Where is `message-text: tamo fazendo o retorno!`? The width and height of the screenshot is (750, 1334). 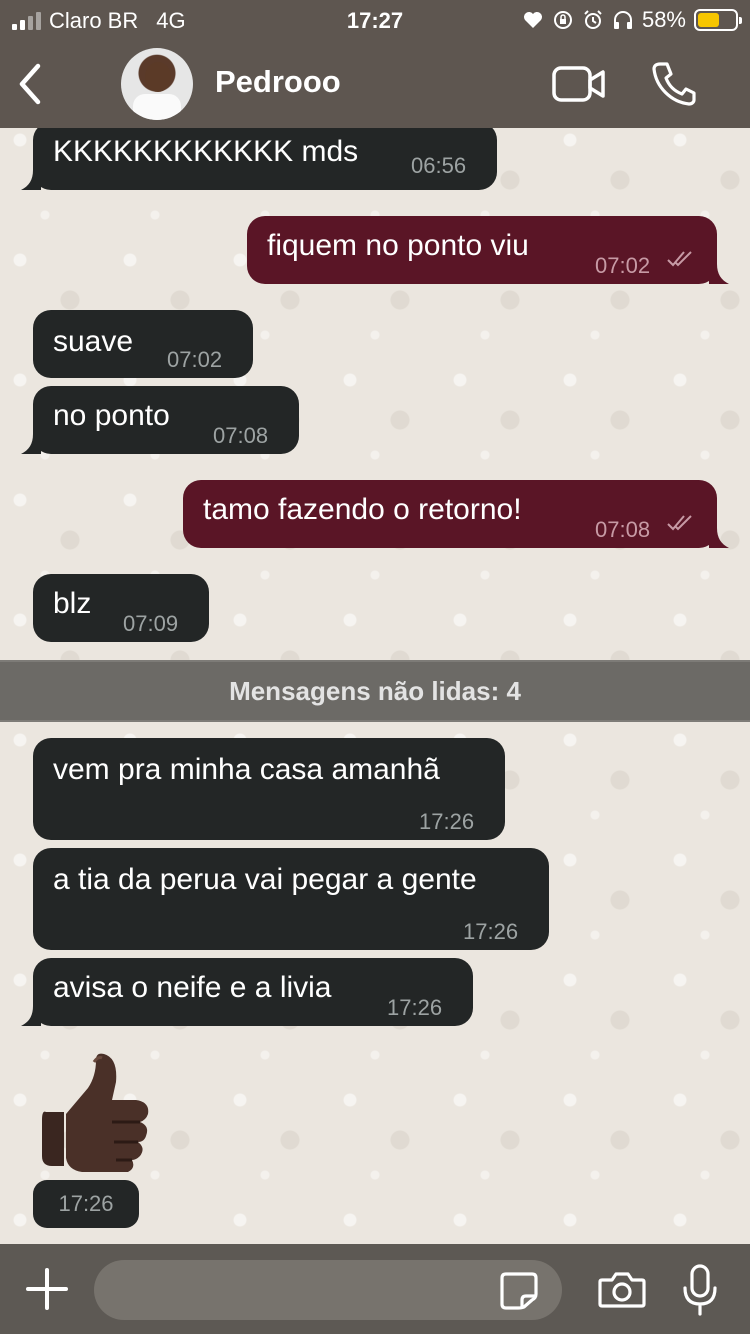
message-text: tamo fazendo o retorno! is located at coordinates (362, 509).